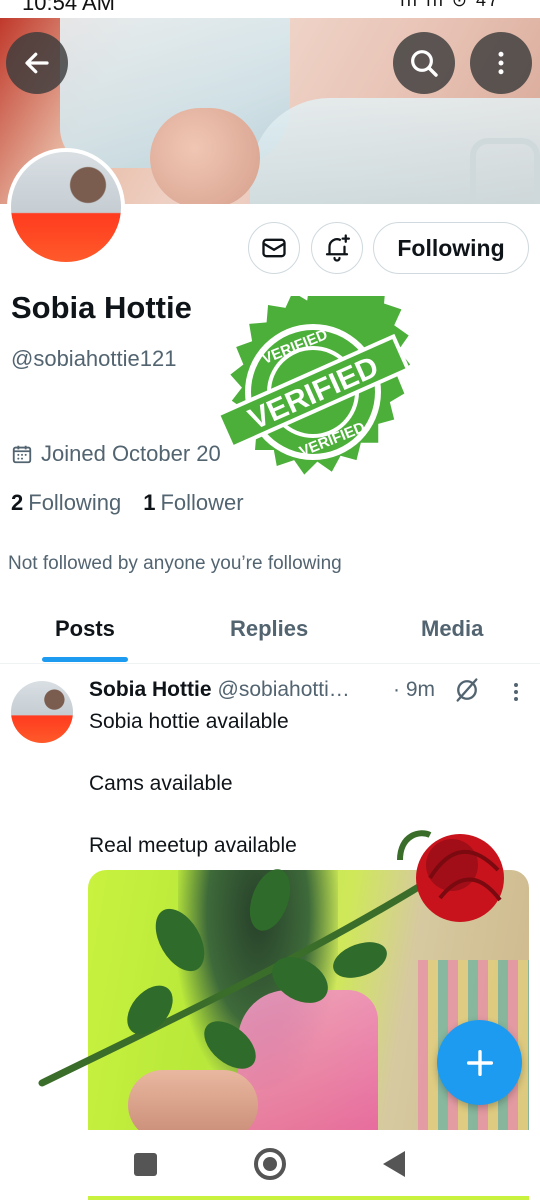  Describe the element at coordinates (193, 845) in the screenshot. I see `post-text-line: Real meetup available` at that location.